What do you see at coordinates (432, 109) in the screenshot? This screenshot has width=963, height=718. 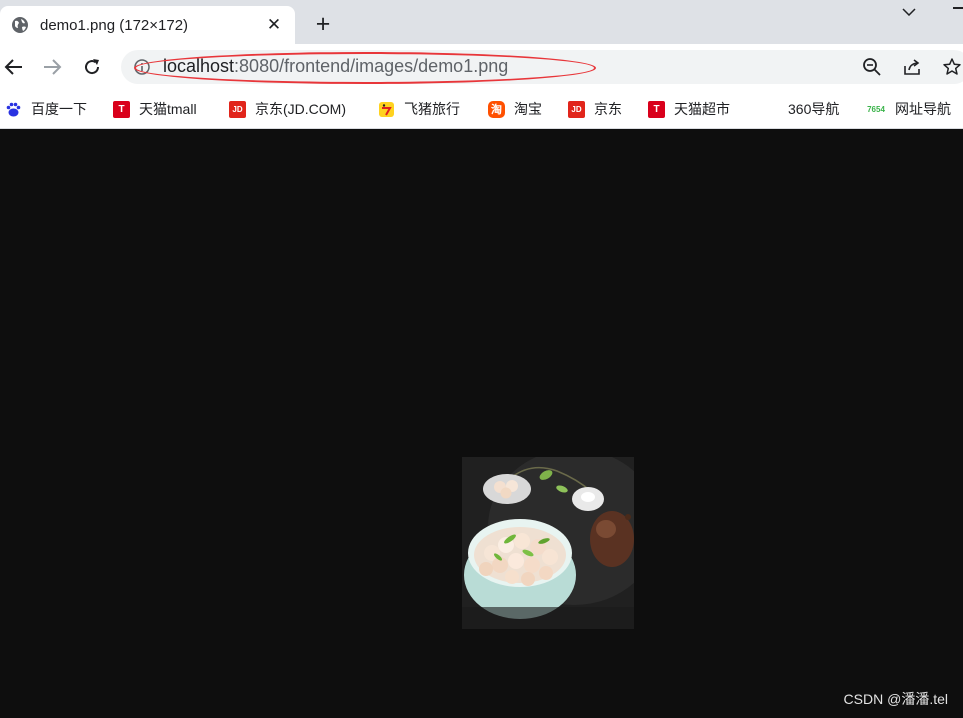 I see `bookmark-label: 飞猪旅行` at bounding box center [432, 109].